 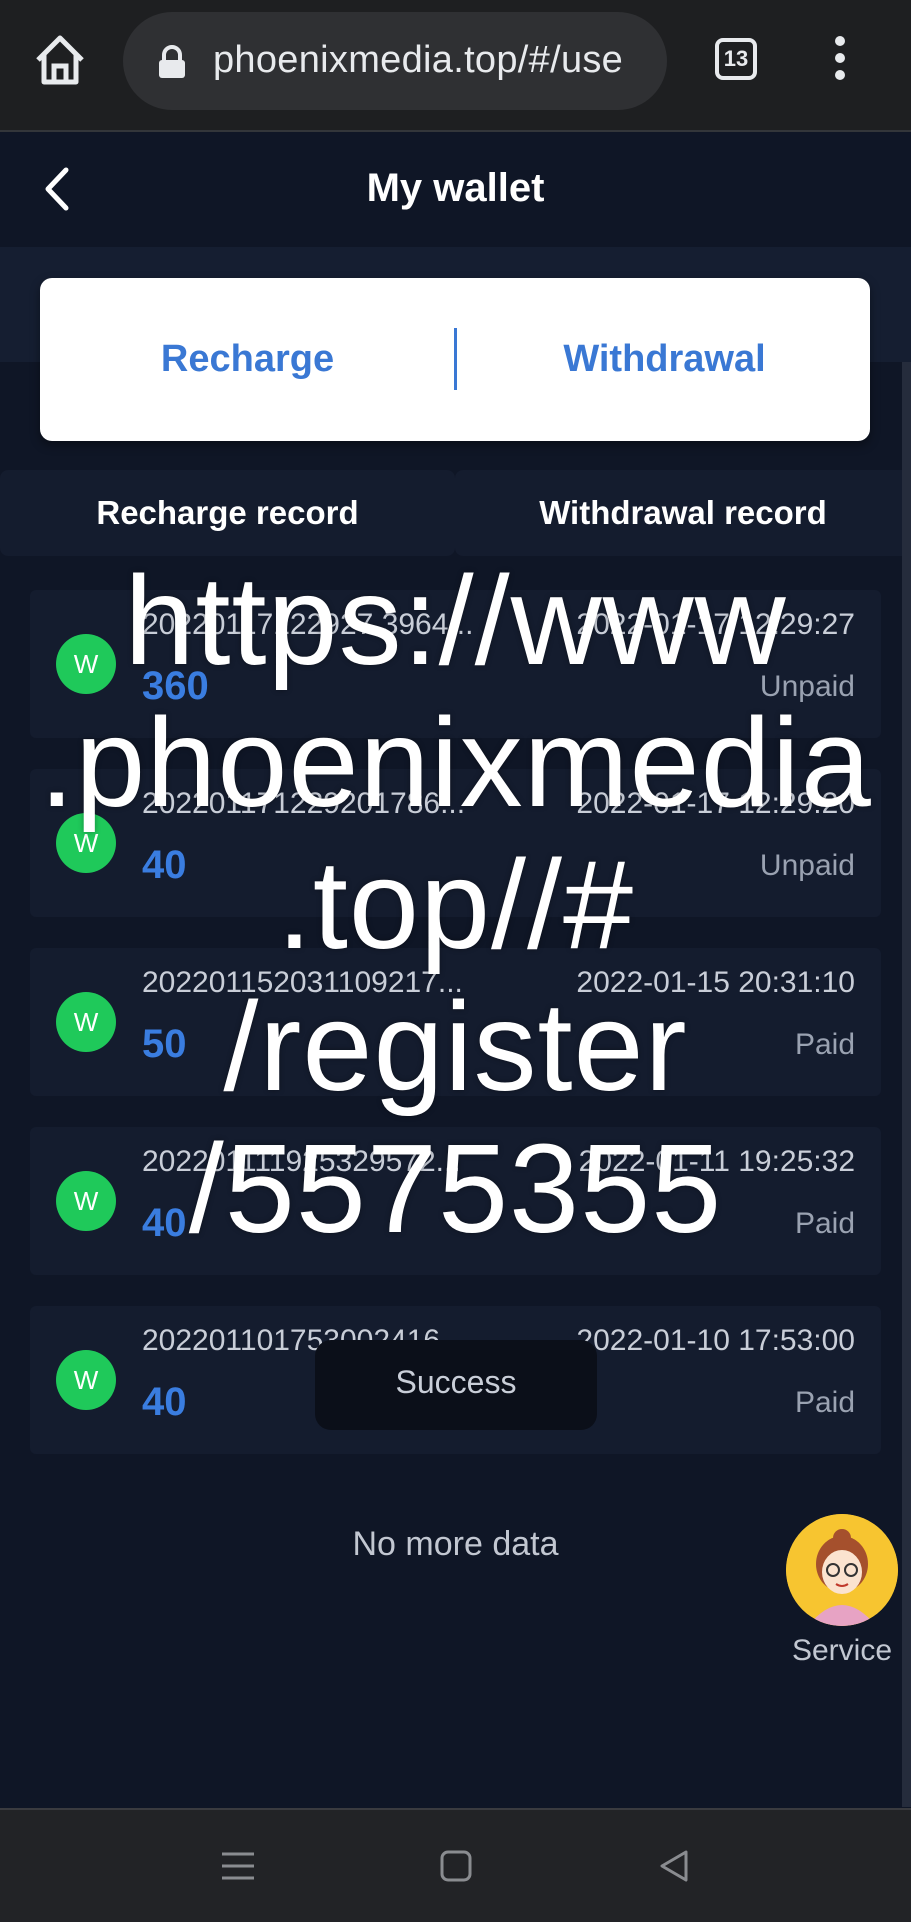 I want to click on address-bar: phoenixmedia.top/#/use, so click(x=395, y=61).